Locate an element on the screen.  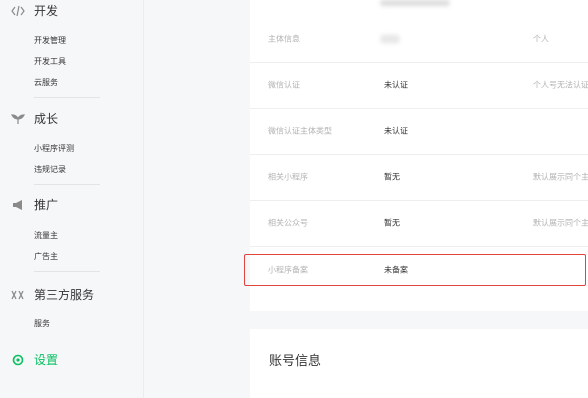
nav-item-evaluation: 小程序评测 is located at coordinates (54, 148).